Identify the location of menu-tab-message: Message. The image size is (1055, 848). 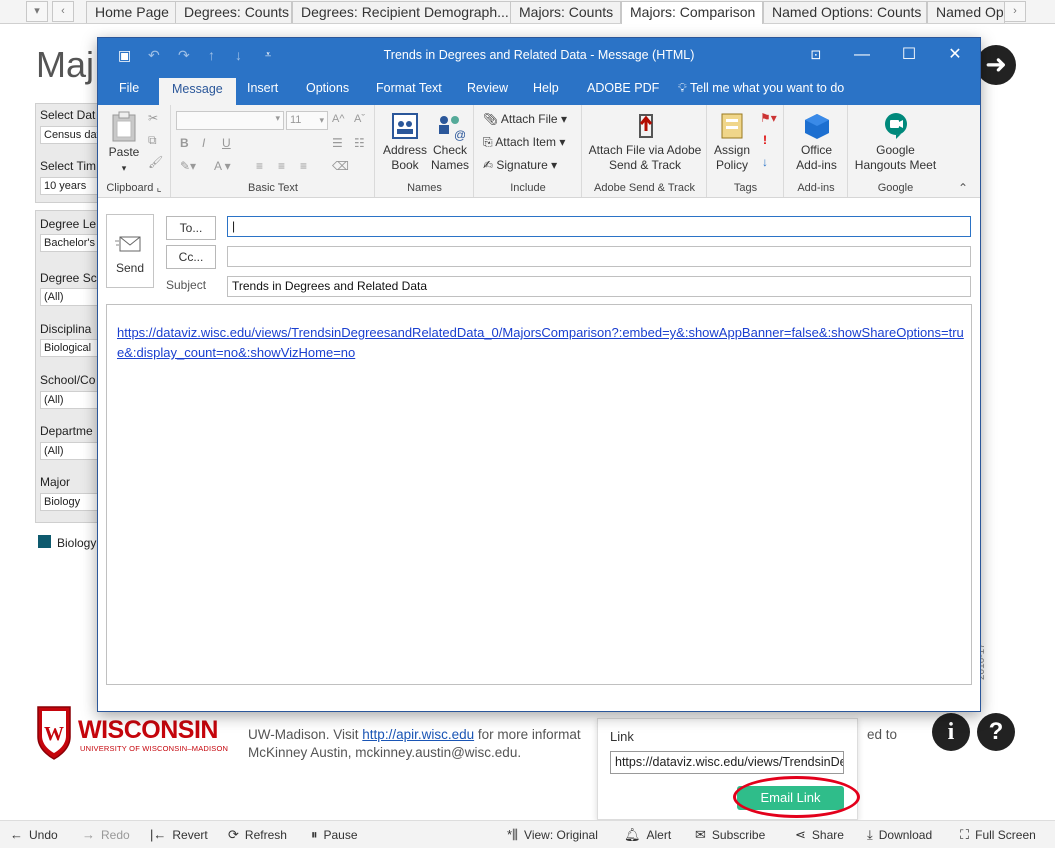
(197, 91).